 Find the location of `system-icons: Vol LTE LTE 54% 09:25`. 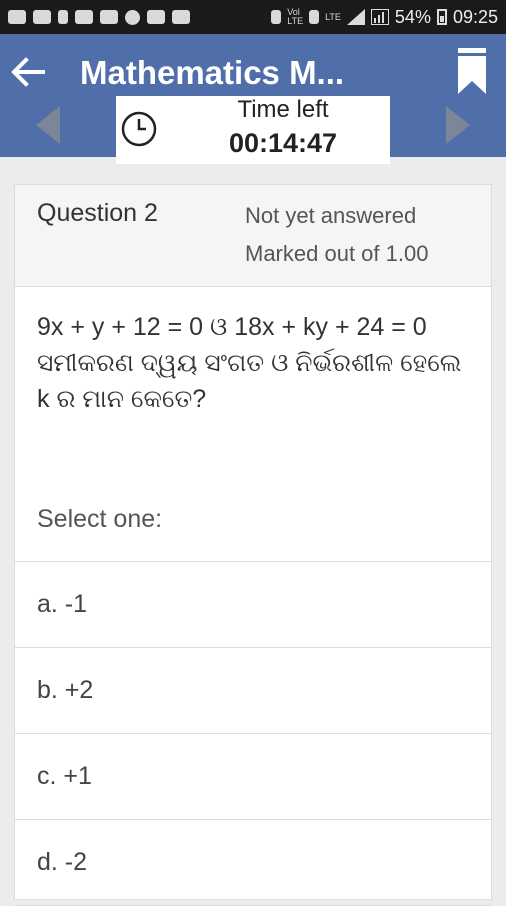

system-icons: Vol LTE LTE 54% 09:25 is located at coordinates (384, 17).